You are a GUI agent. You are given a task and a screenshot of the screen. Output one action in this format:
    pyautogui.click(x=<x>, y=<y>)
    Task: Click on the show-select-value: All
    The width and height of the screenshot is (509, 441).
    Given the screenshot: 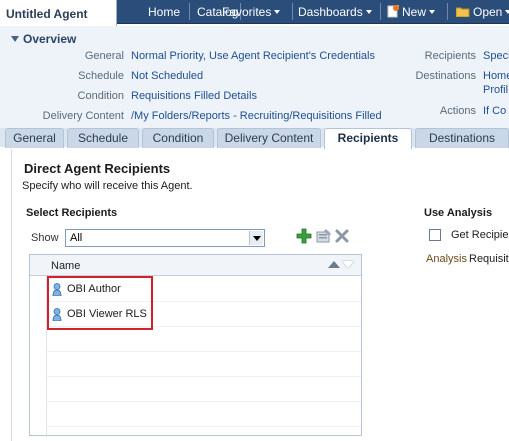 What is the action you would take?
    pyautogui.click(x=76, y=238)
    